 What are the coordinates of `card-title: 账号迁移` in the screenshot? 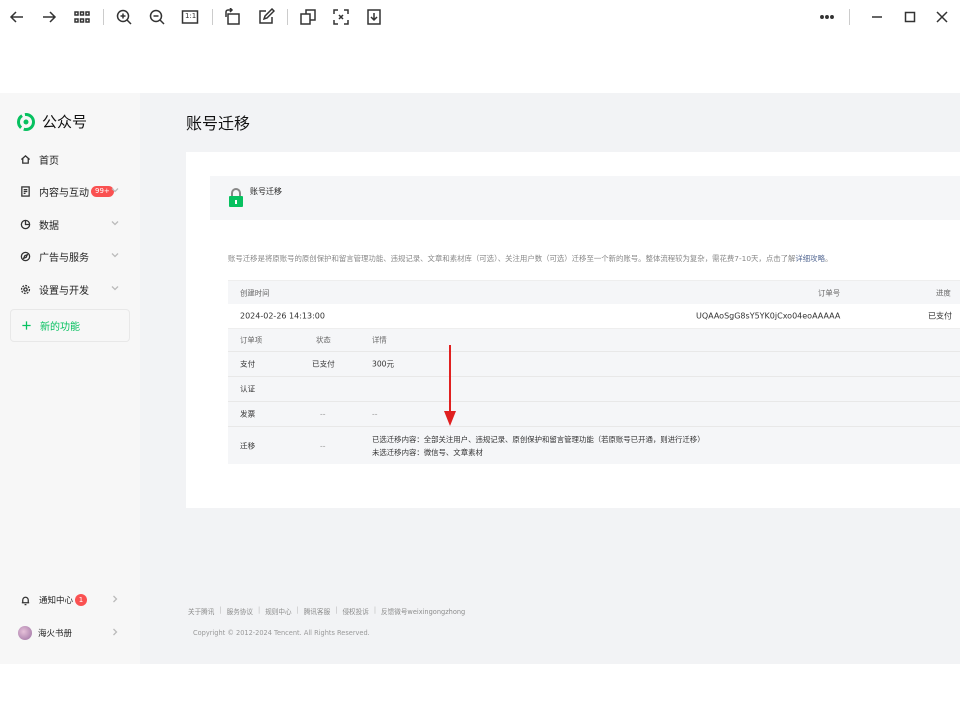 It's located at (266, 191).